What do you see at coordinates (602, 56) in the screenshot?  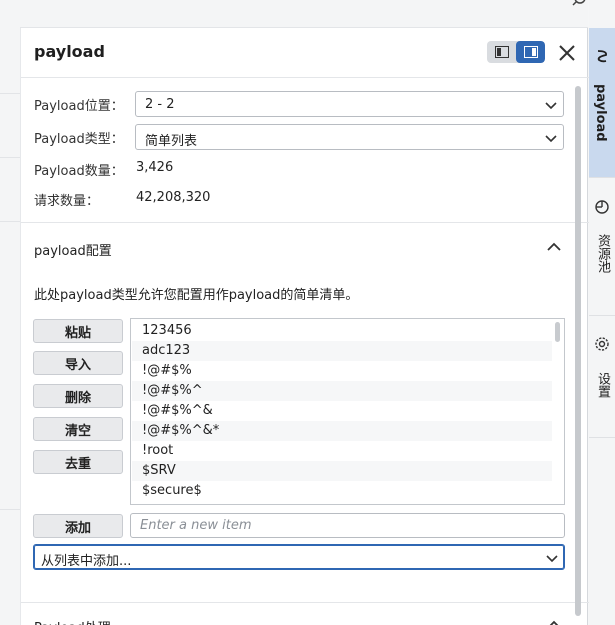 I see `payload-icon` at bounding box center [602, 56].